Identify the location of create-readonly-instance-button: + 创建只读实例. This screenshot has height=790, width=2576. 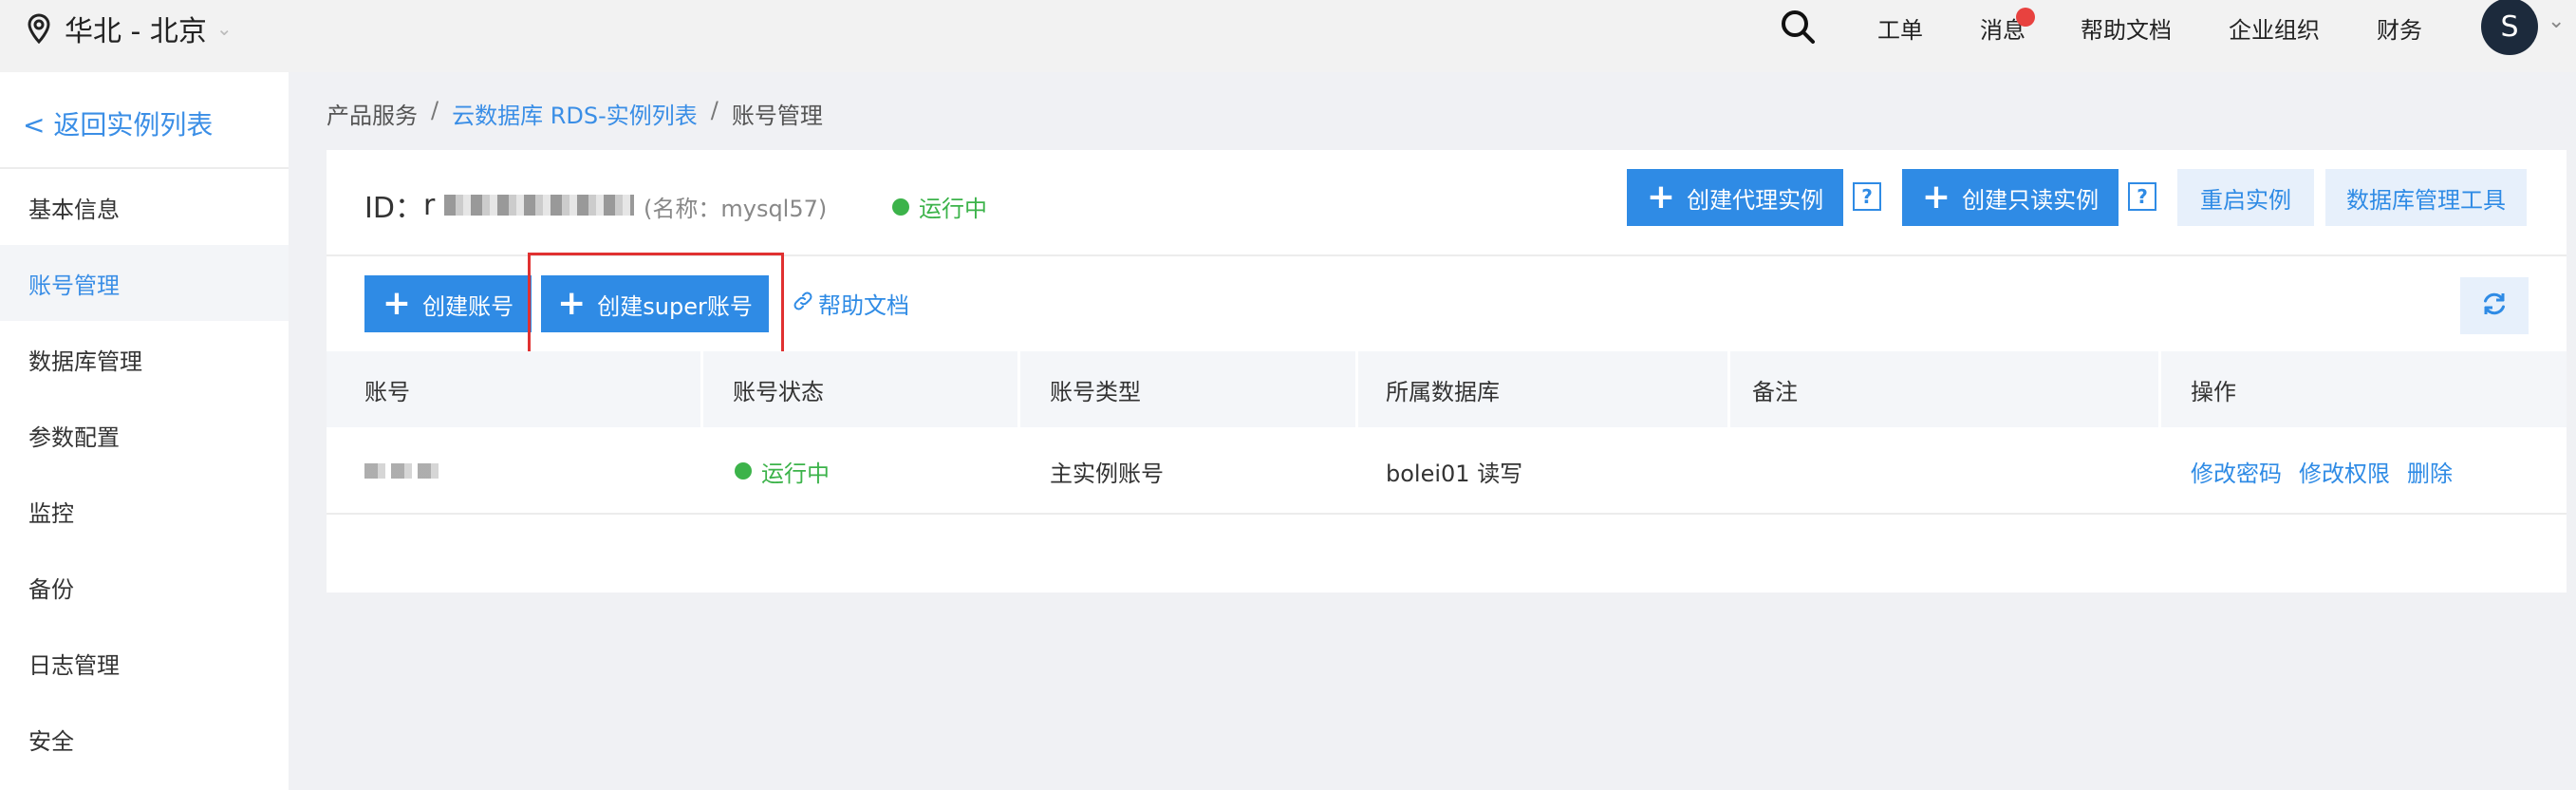
(2011, 197).